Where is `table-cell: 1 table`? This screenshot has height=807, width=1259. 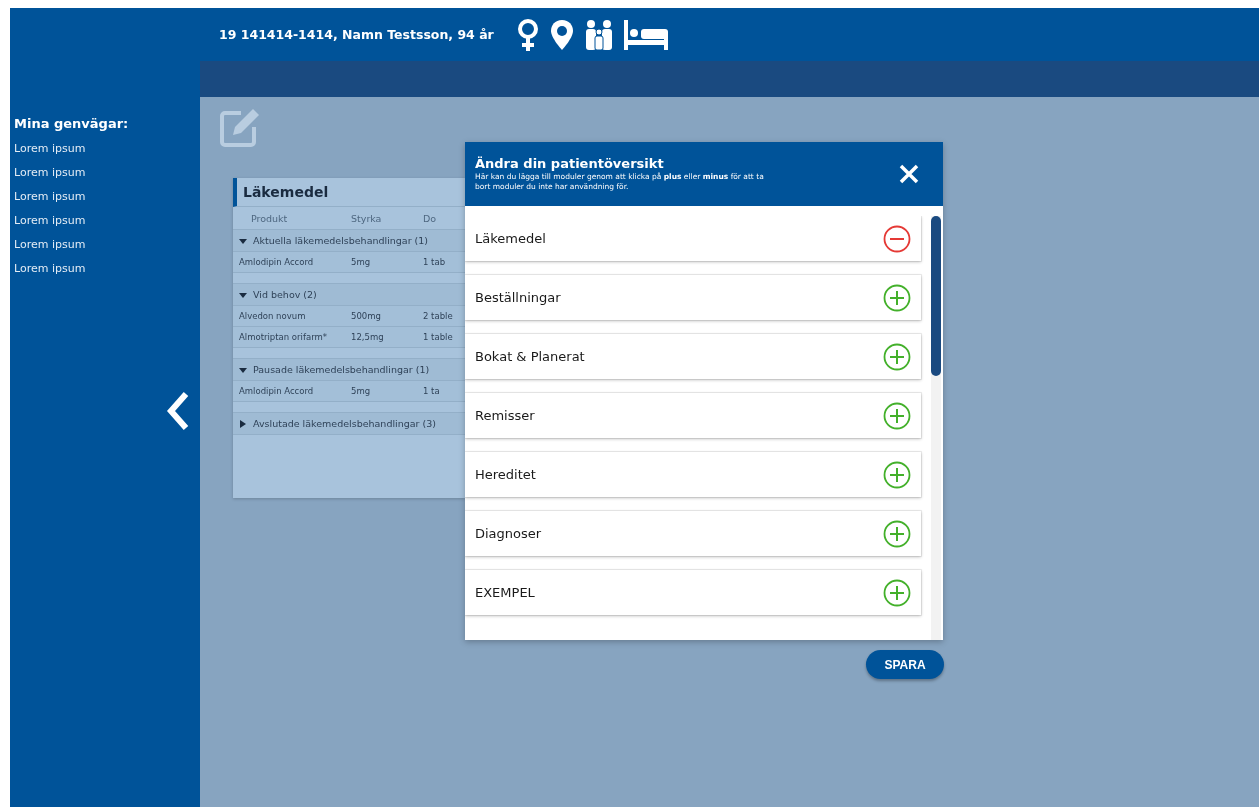 table-cell: 1 table is located at coordinates (438, 337).